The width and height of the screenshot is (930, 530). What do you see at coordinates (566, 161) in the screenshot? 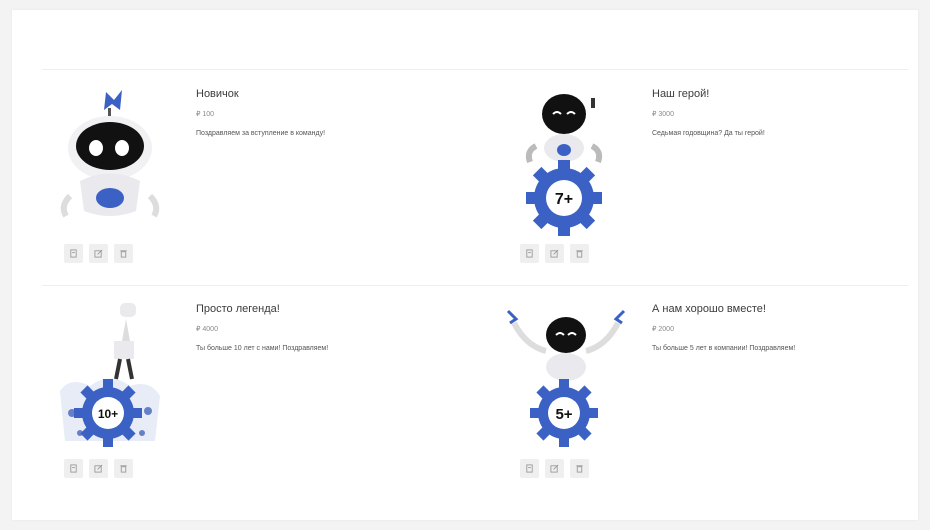
I see `robot-gear-illustration: 7+` at bounding box center [566, 161].